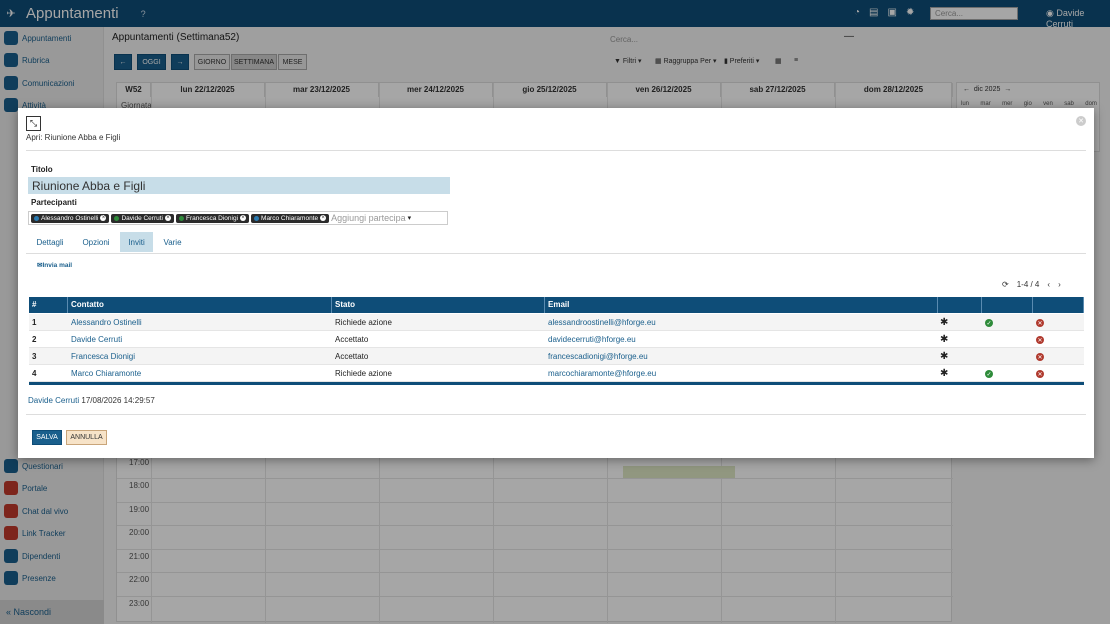  Describe the element at coordinates (1048, 284) in the screenshot. I see `chevron-left-icon: ‹` at that location.